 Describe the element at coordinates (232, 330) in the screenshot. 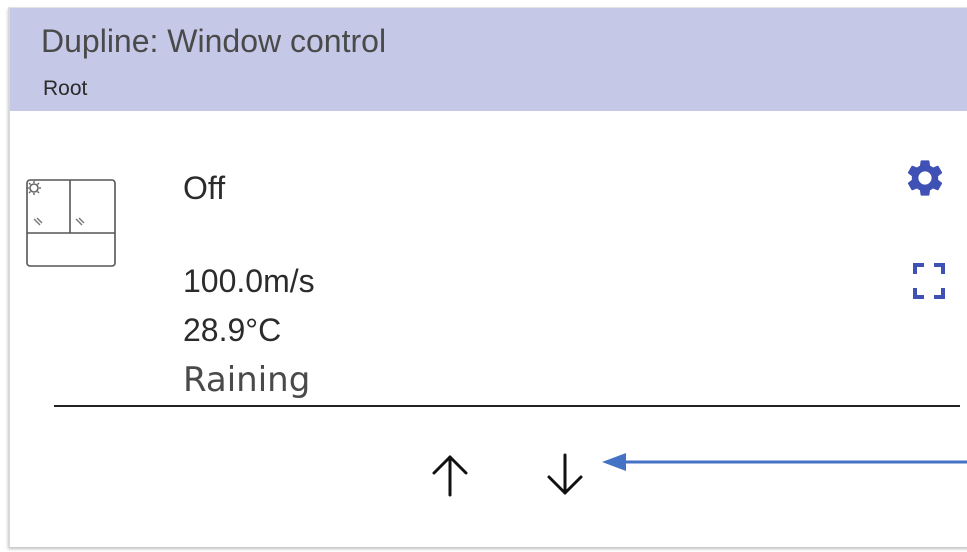

I see `temperature-value: 28.9°C` at that location.